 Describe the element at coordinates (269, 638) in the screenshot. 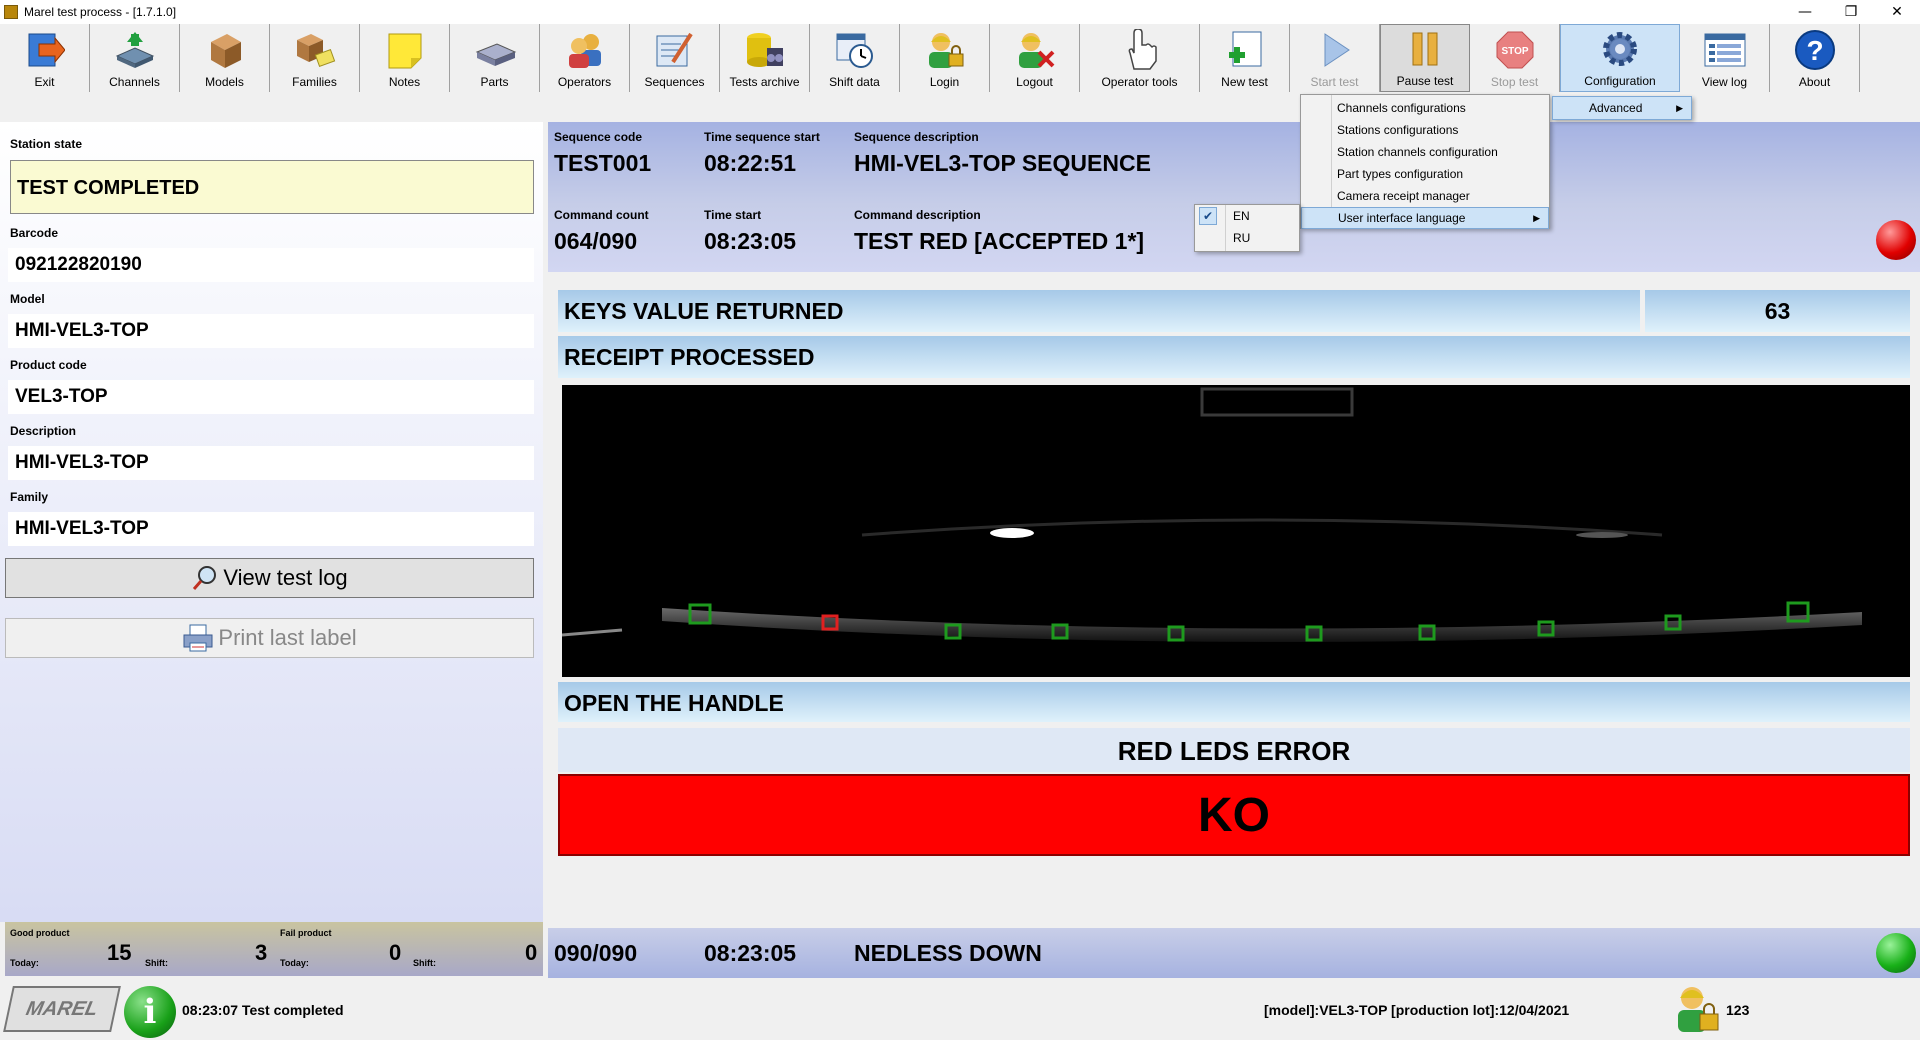

I see `print-last-label-button: Print last label` at that location.